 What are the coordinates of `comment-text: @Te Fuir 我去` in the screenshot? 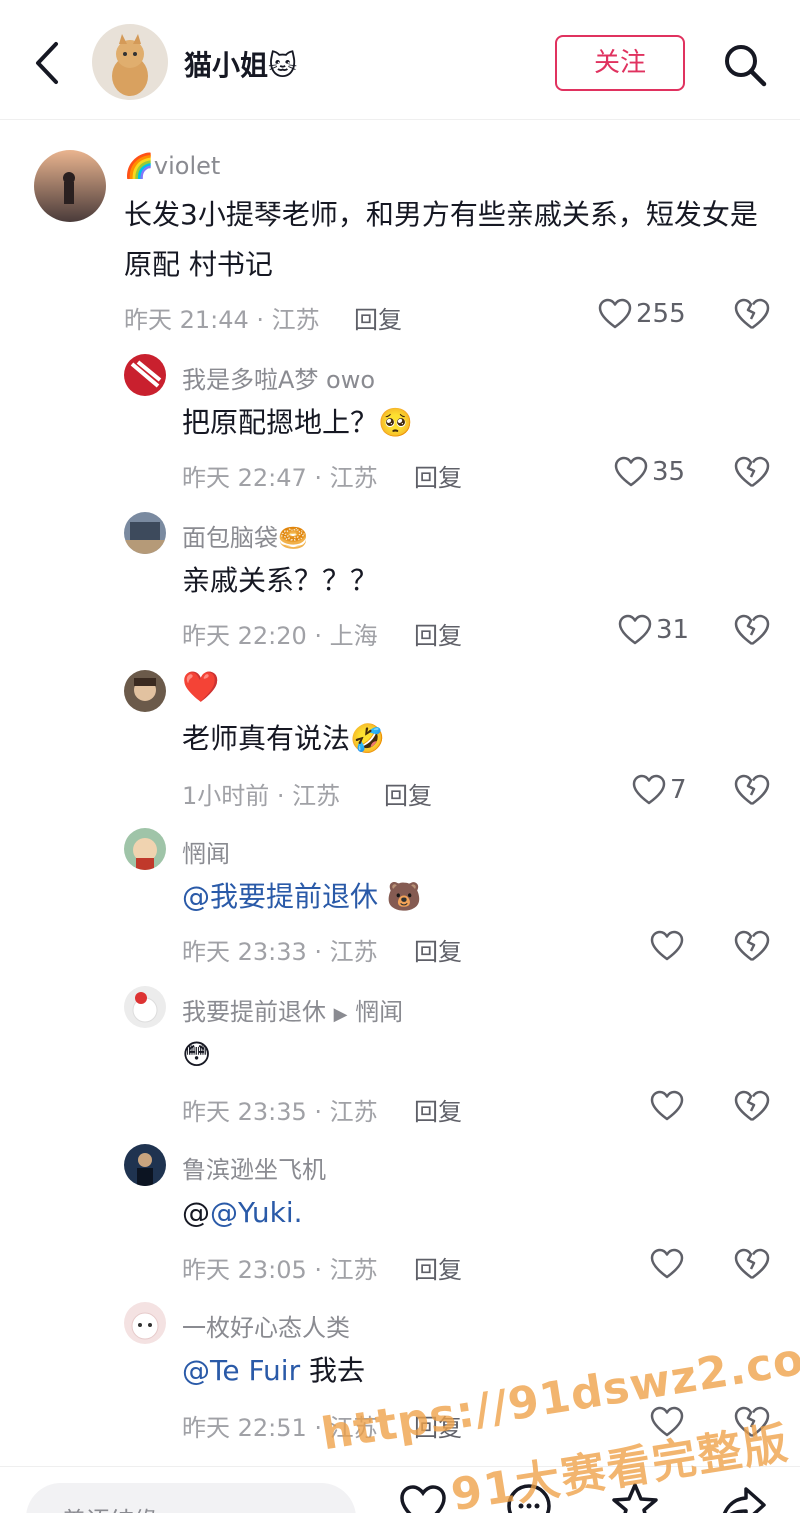 It's located at (273, 1370).